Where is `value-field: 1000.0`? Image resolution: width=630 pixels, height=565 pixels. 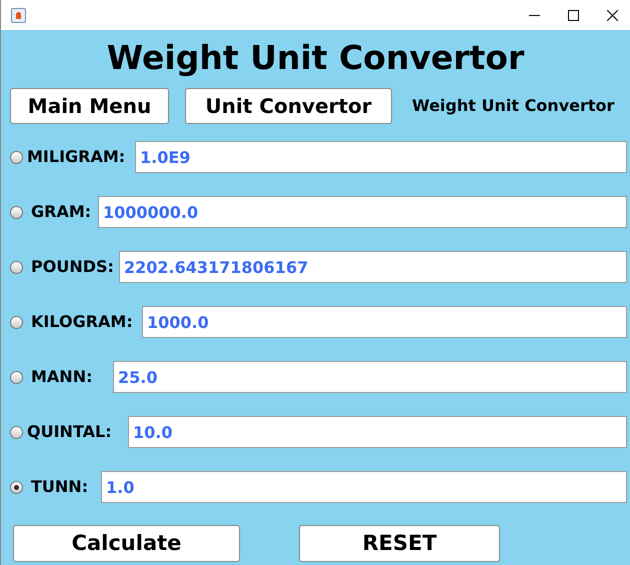 value-field: 1000.0 is located at coordinates (384, 322).